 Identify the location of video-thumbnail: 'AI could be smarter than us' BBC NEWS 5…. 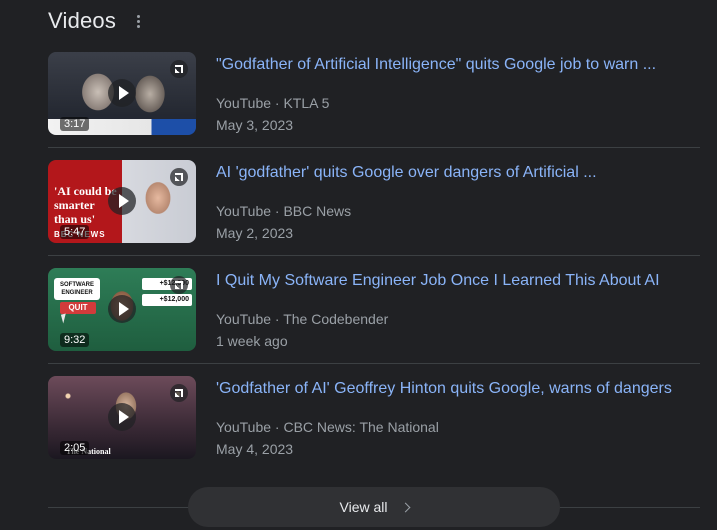
(122, 201).